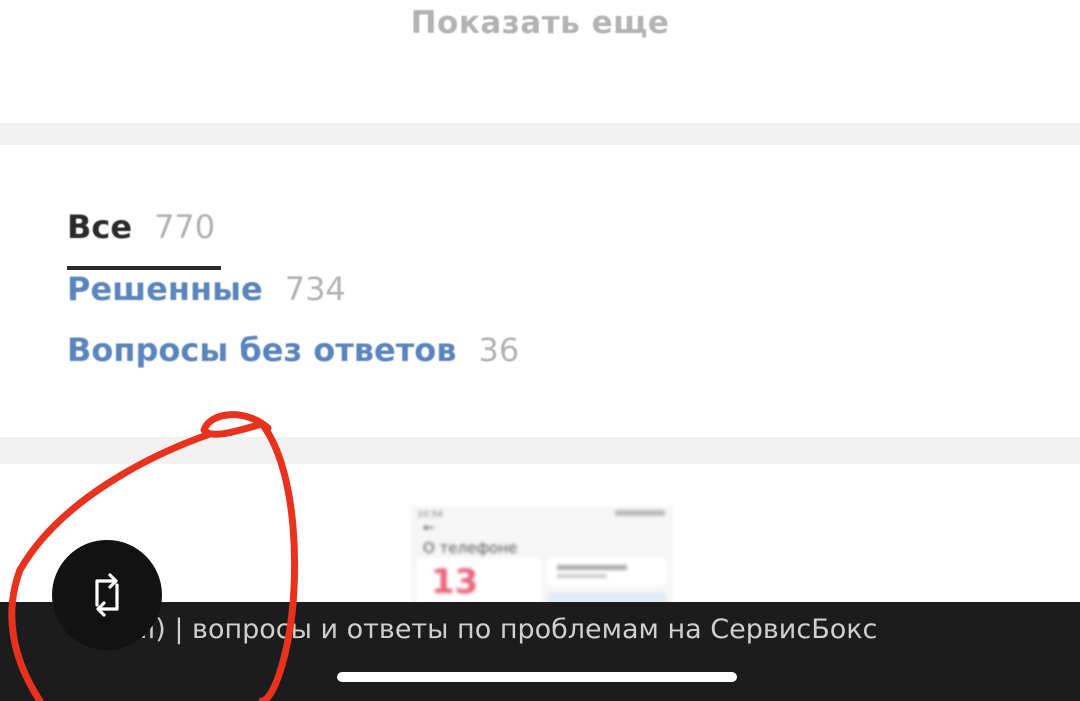 The image size is (1080, 701). I want to click on filter-tab-unanswered: Вопросы без ответов 36, so click(293, 350).